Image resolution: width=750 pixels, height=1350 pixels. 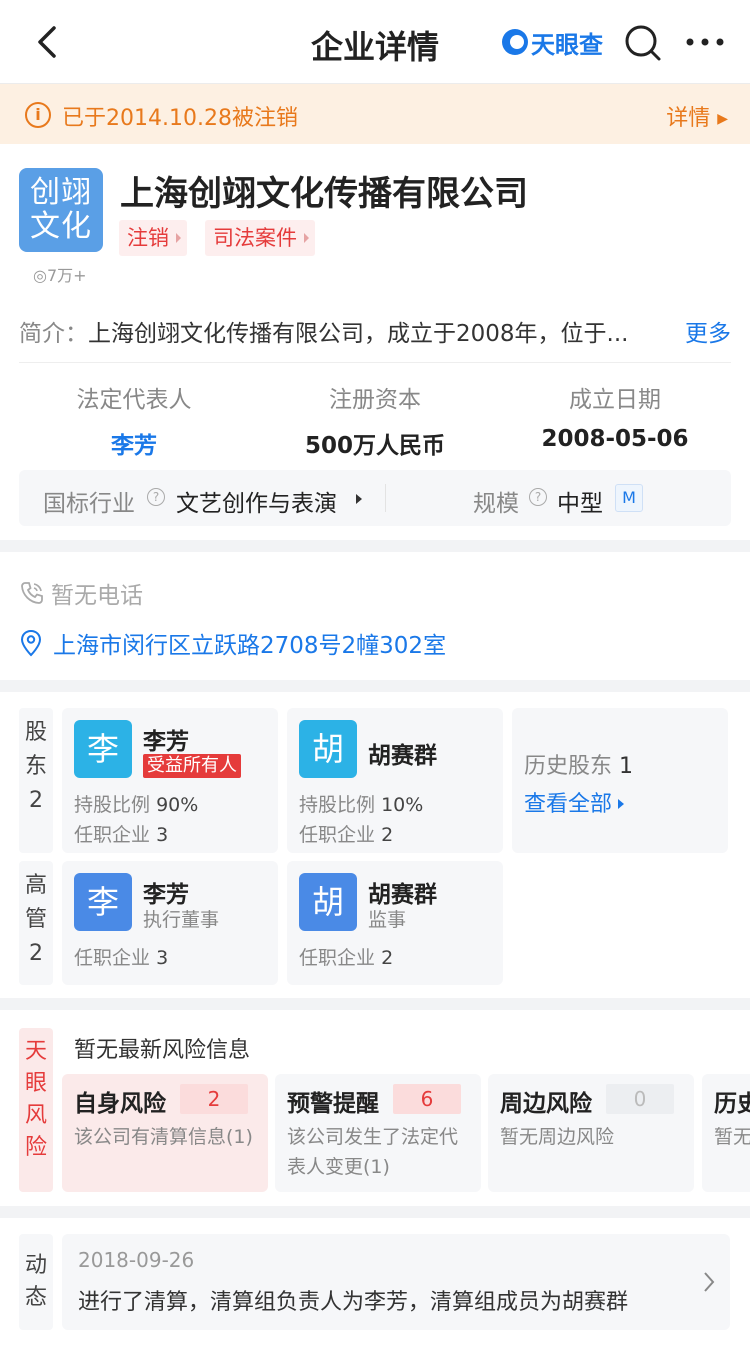 What do you see at coordinates (36, 780) in the screenshot?
I see `shareholders-section-label: 股东 2` at bounding box center [36, 780].